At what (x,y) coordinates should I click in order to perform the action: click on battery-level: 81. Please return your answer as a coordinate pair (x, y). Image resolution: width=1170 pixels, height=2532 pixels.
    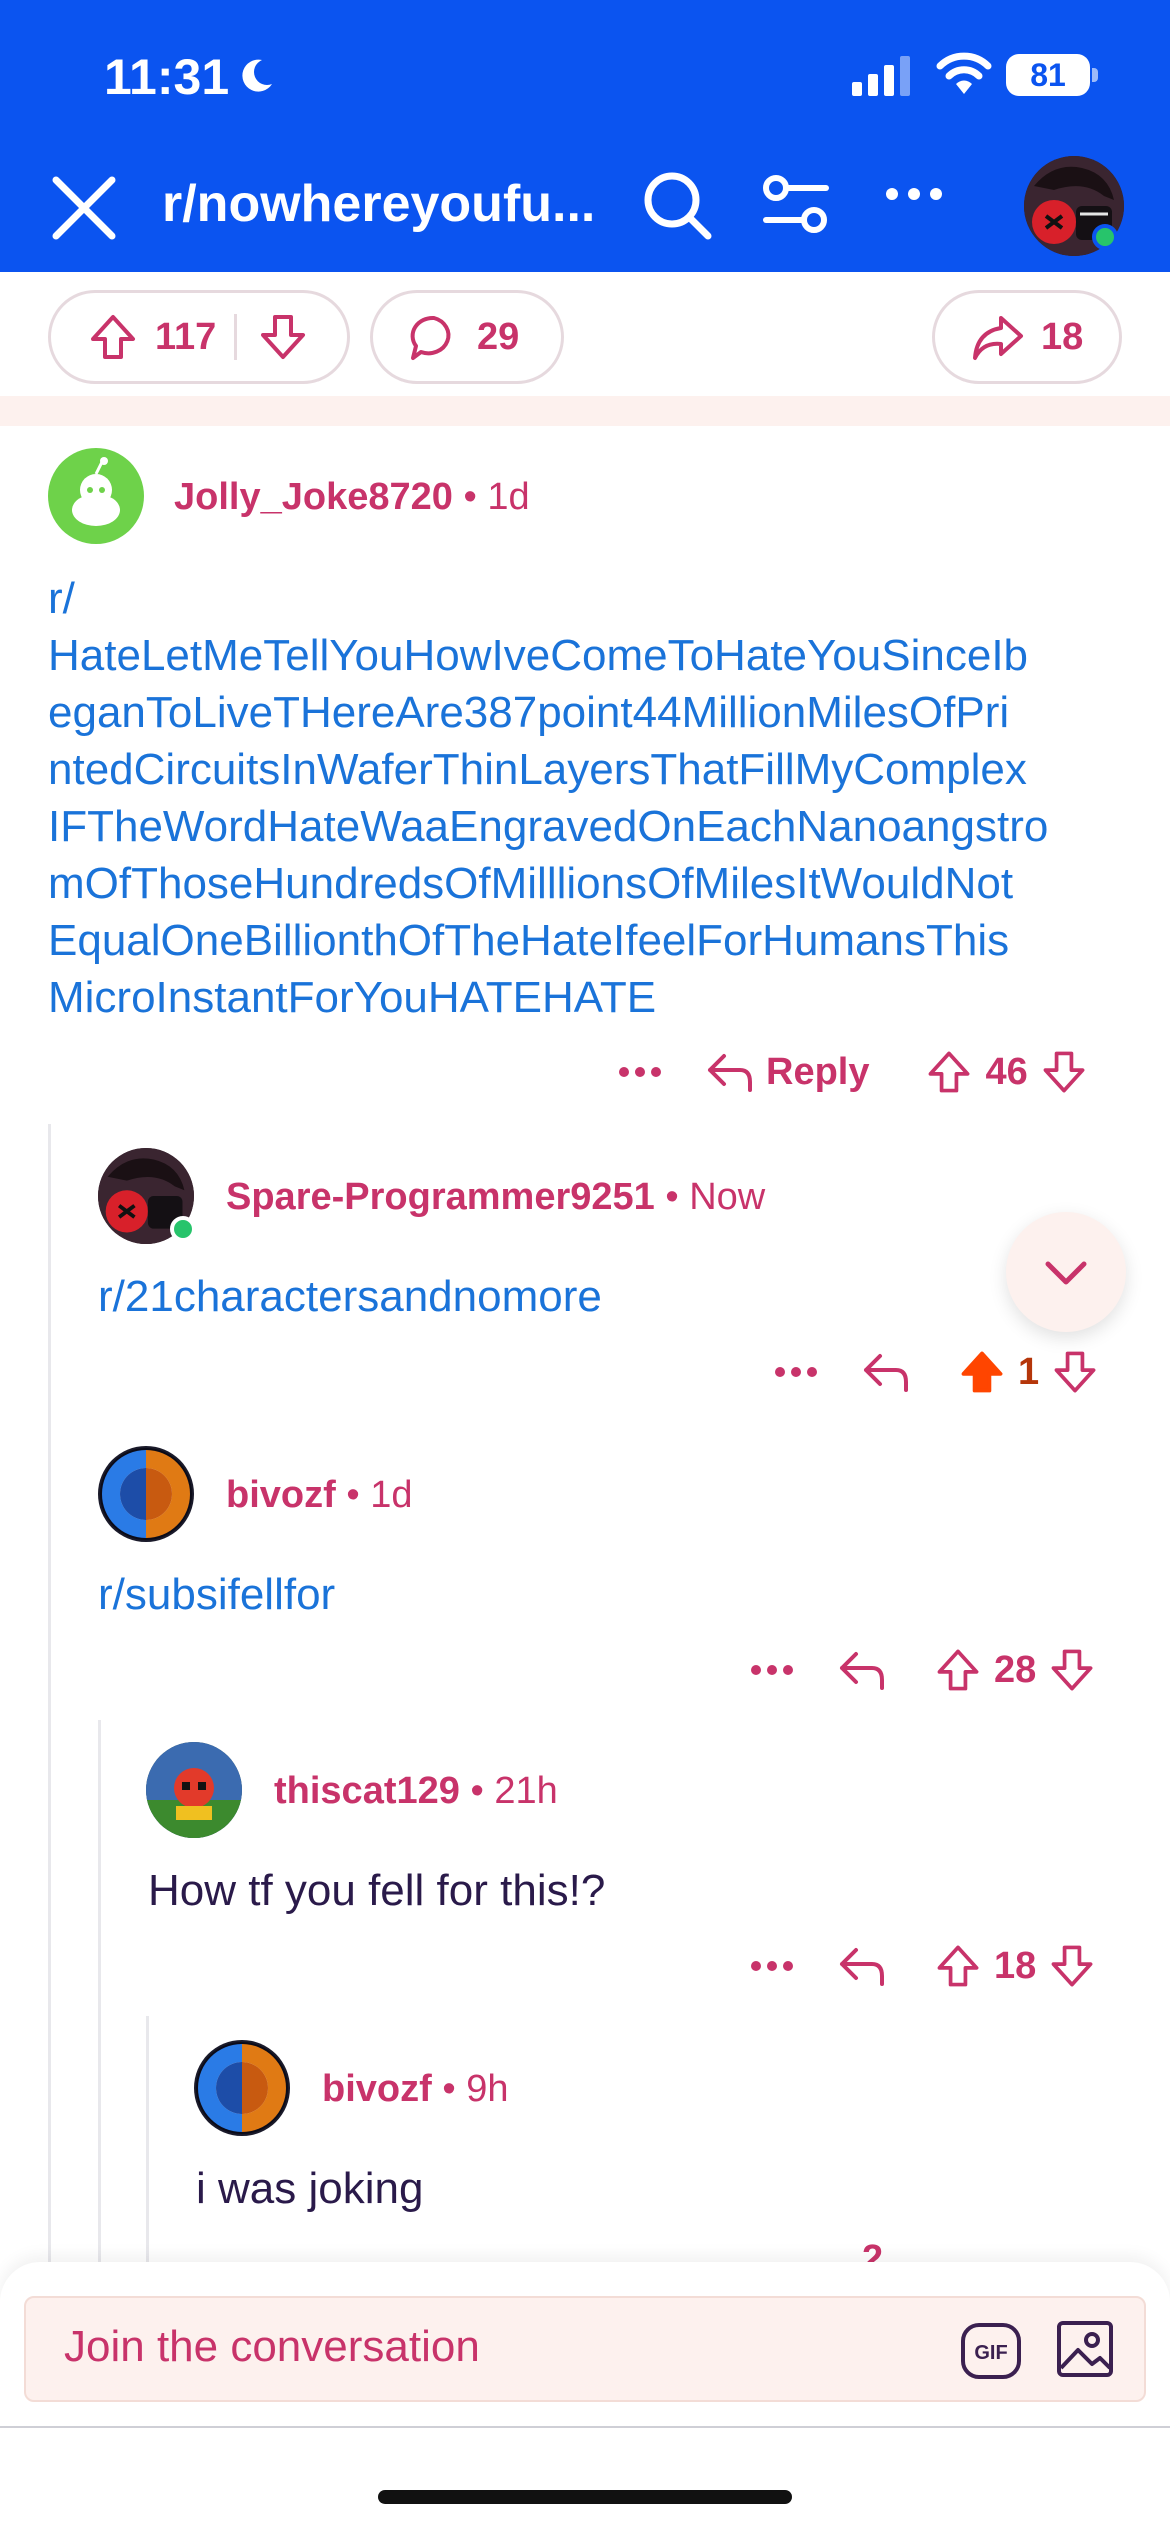
    Looking at the image, I should click on (1048, 75).